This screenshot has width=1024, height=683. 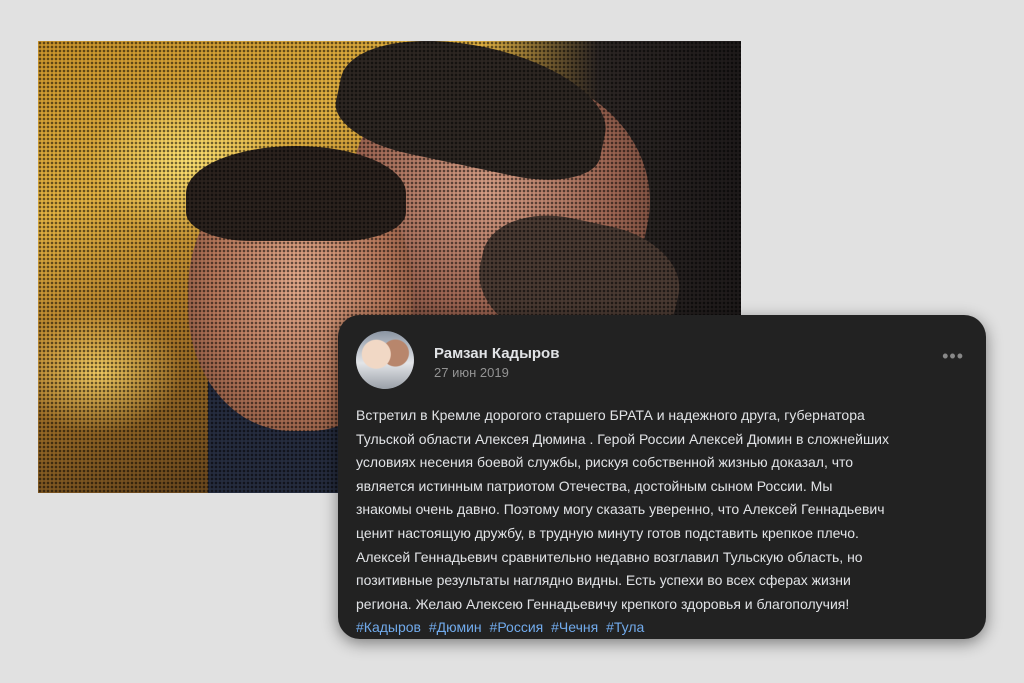 What do you see at coordinates (496, 353) in the screenshot?
I see `author-name: Рамзан Кадыров` at bounding box center [496, 353].